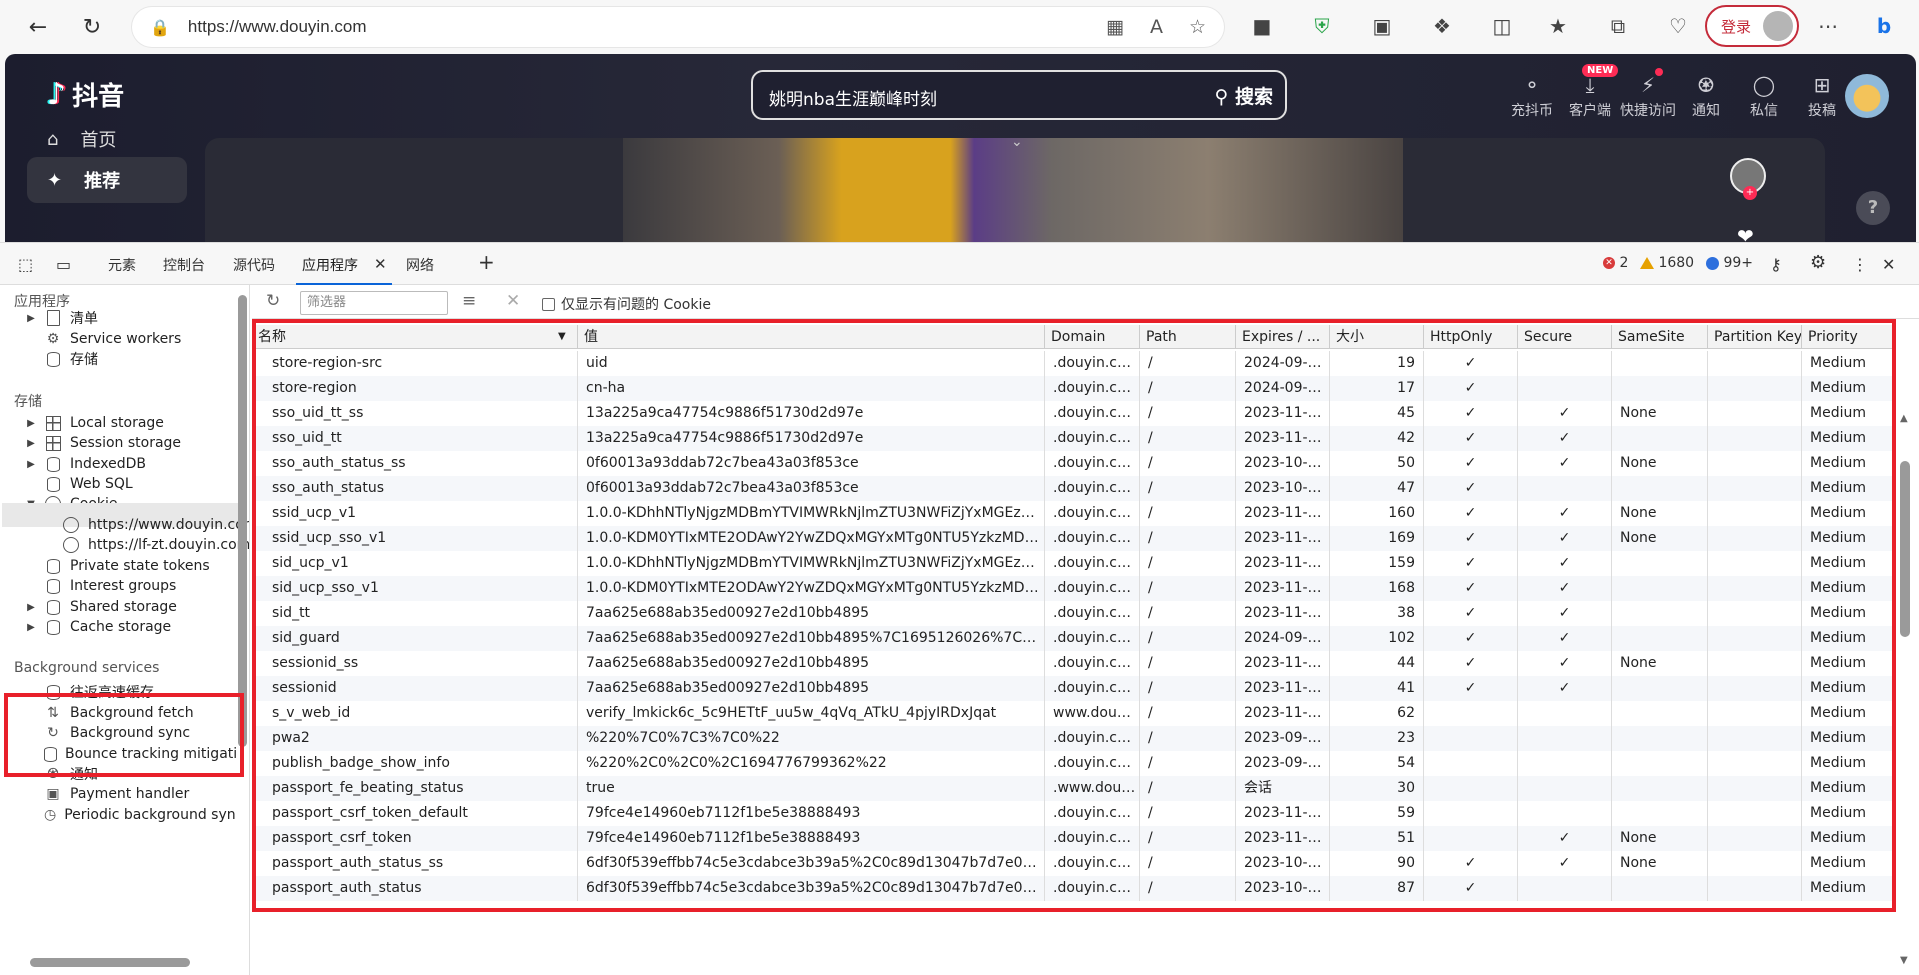 Image resolution: width=1919 pixels, height=975 pixels. Describe the element at coordinates (1442, 26) in the screenshot. I see `puzzle-icon: ❖` at that location.